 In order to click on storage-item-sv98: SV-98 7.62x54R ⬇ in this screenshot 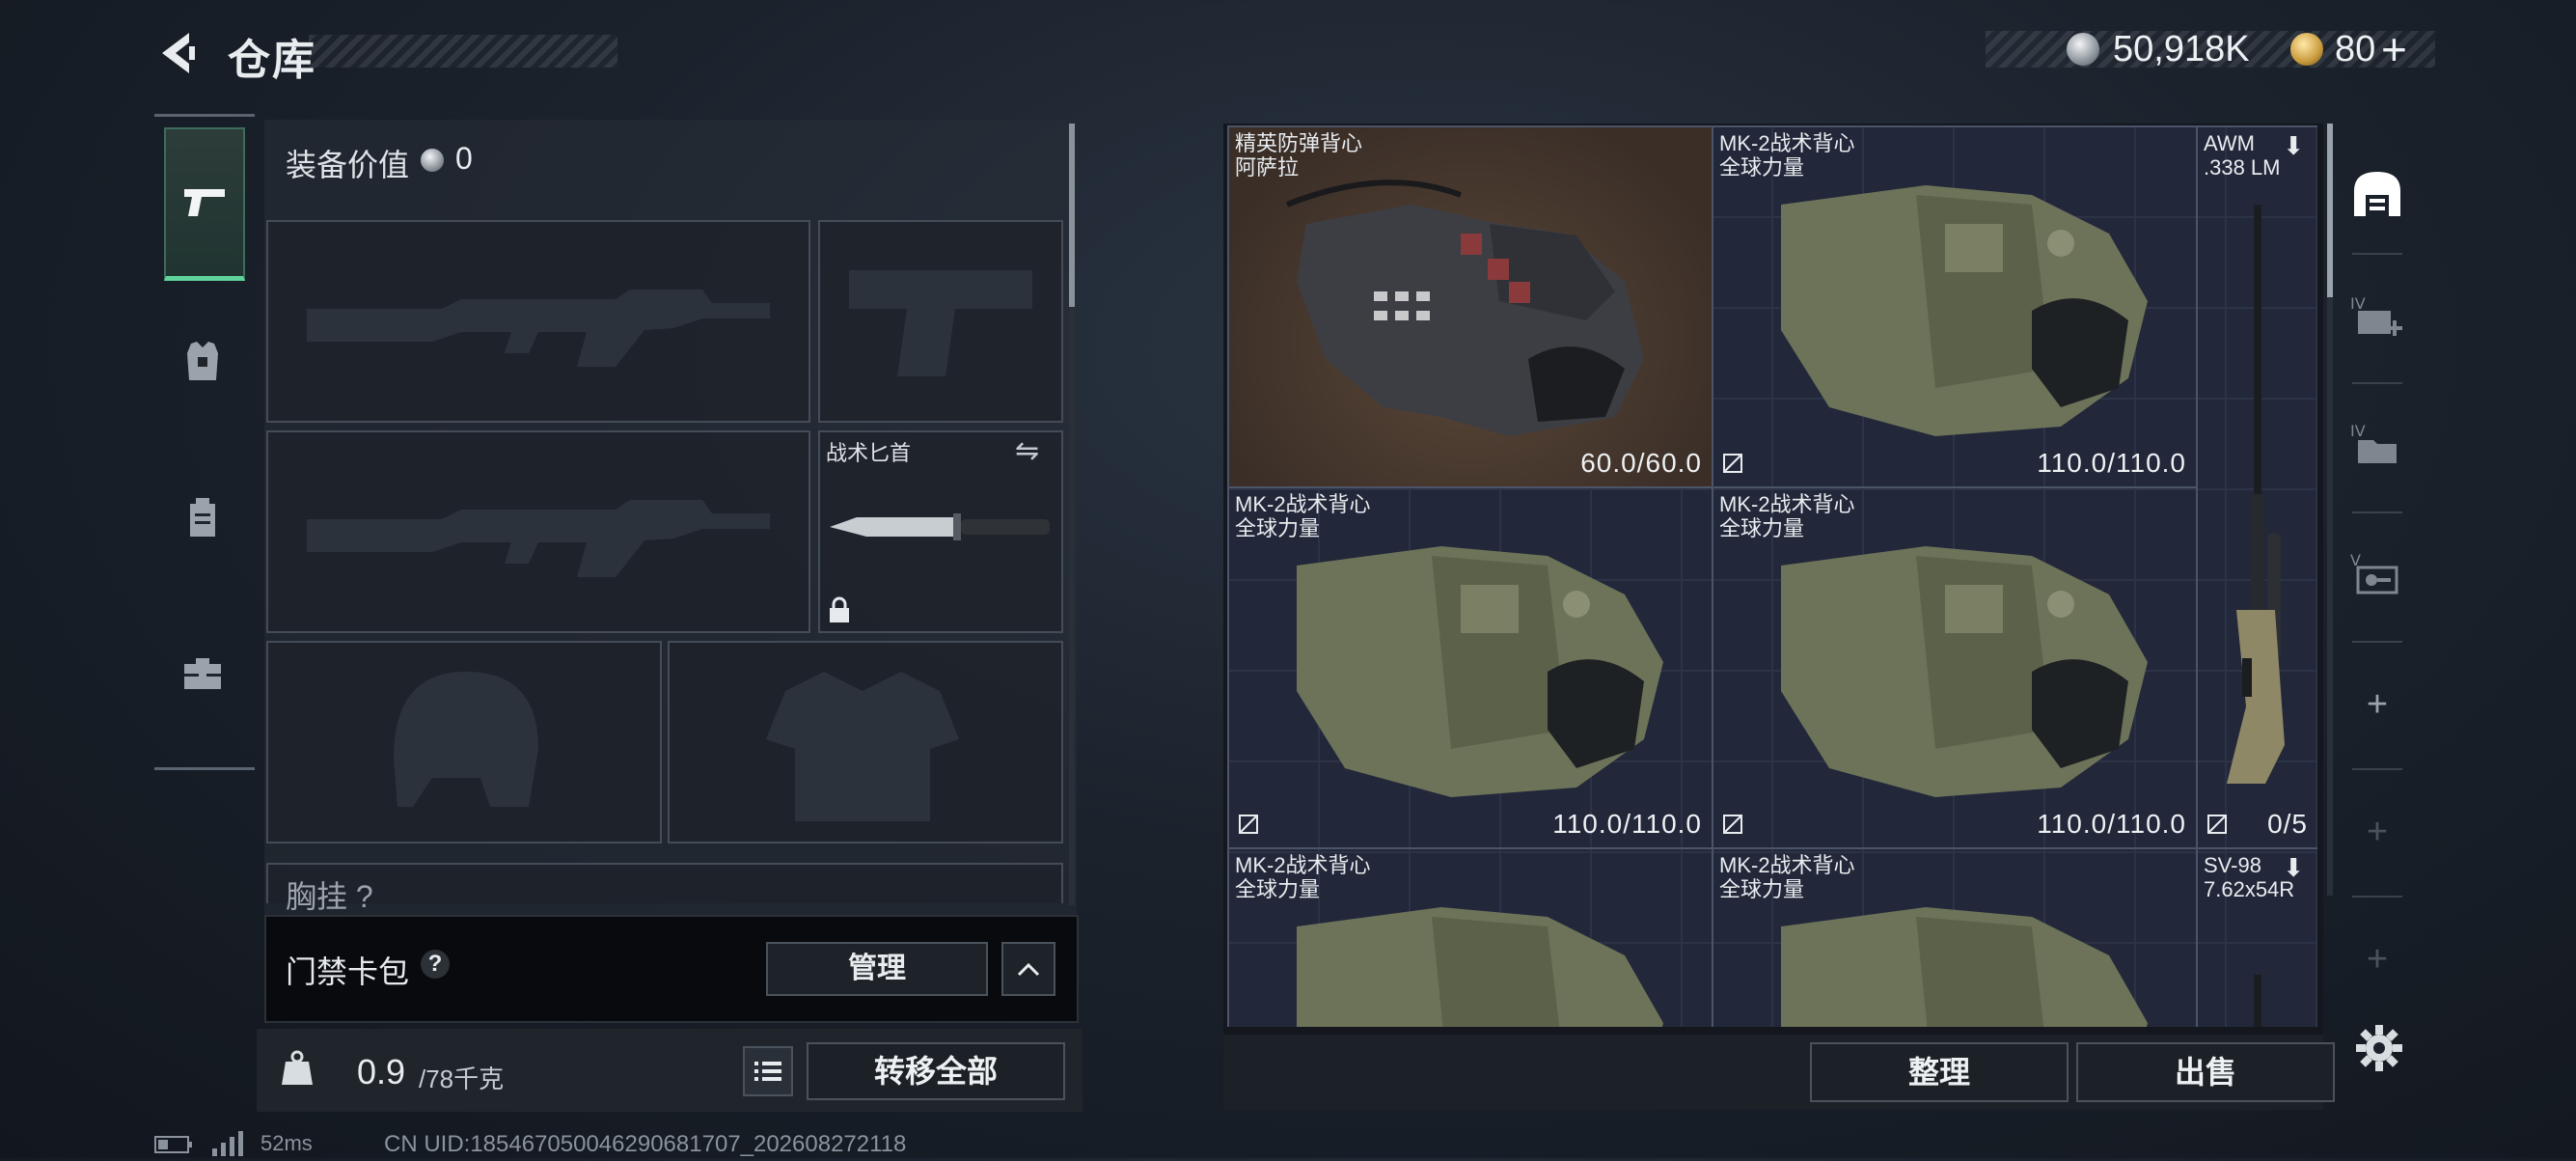, I will do `click(2257, 937)`.